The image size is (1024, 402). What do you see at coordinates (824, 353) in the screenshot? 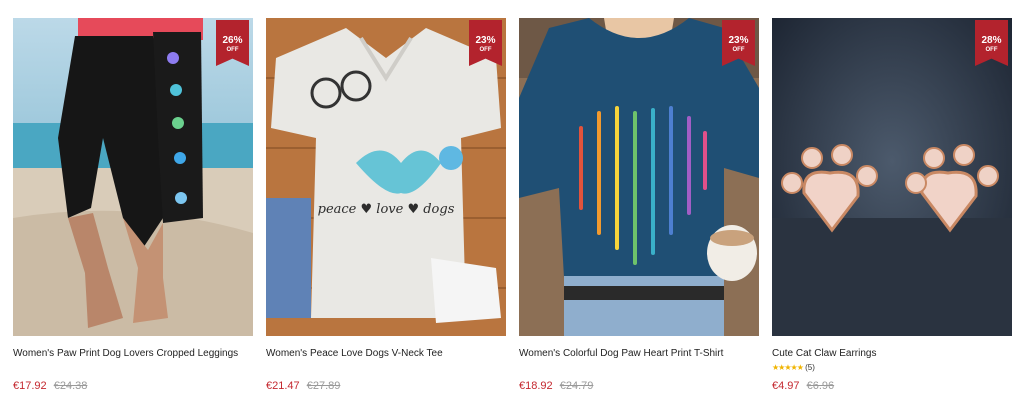
I see `product-title: Cute Cat Claw Earrings` at bounding box center [824, 353].